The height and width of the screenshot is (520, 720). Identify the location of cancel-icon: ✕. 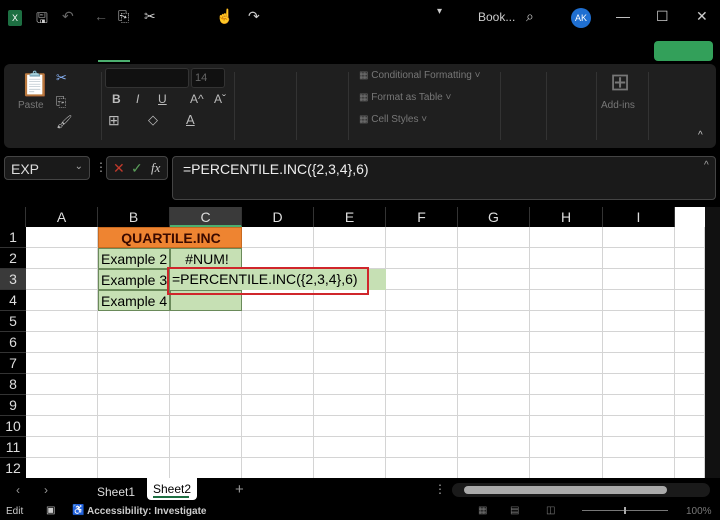
(119, 168).